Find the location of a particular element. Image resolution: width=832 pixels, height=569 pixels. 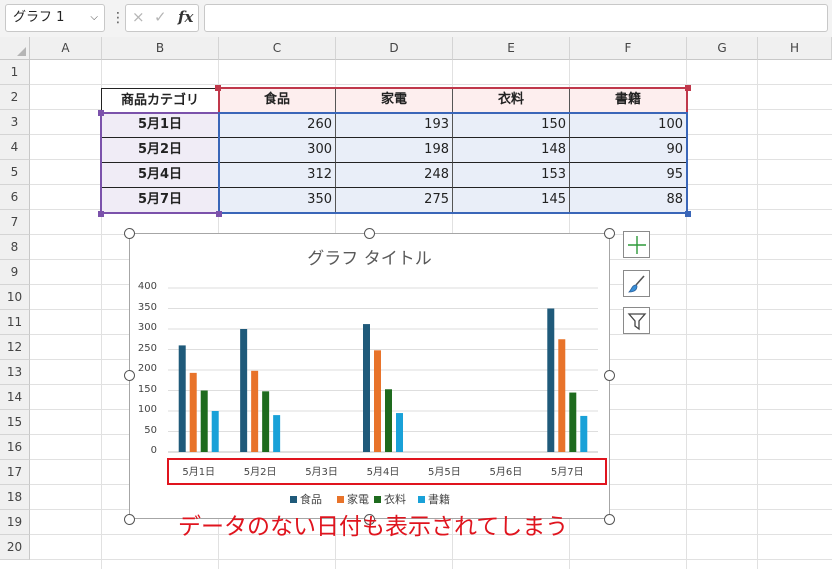

chart-filters-icon is located at coordinates (637, 322).